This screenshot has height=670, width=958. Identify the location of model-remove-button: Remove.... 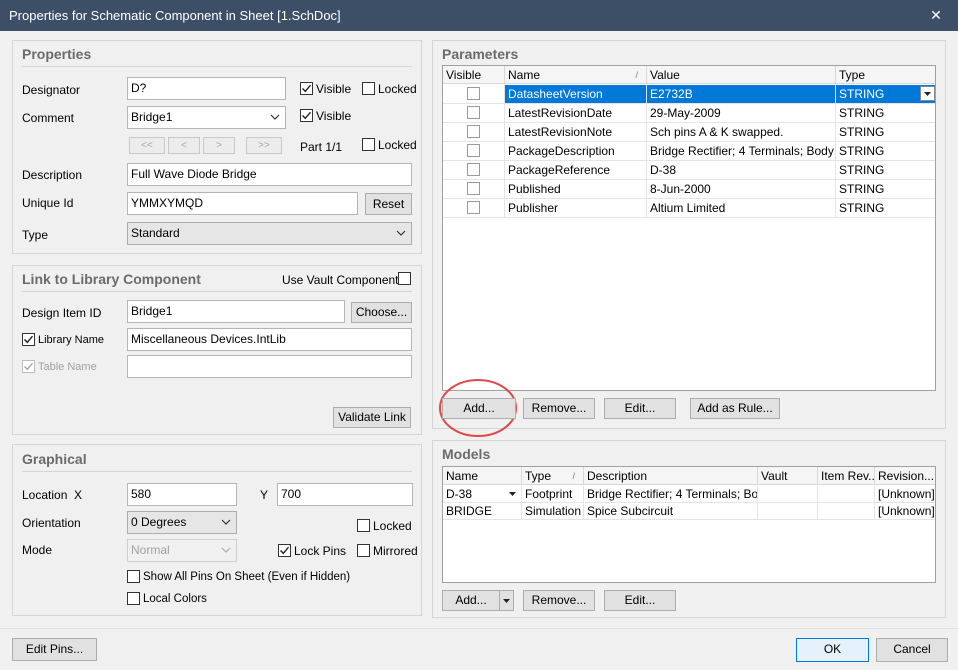
(559, 600).